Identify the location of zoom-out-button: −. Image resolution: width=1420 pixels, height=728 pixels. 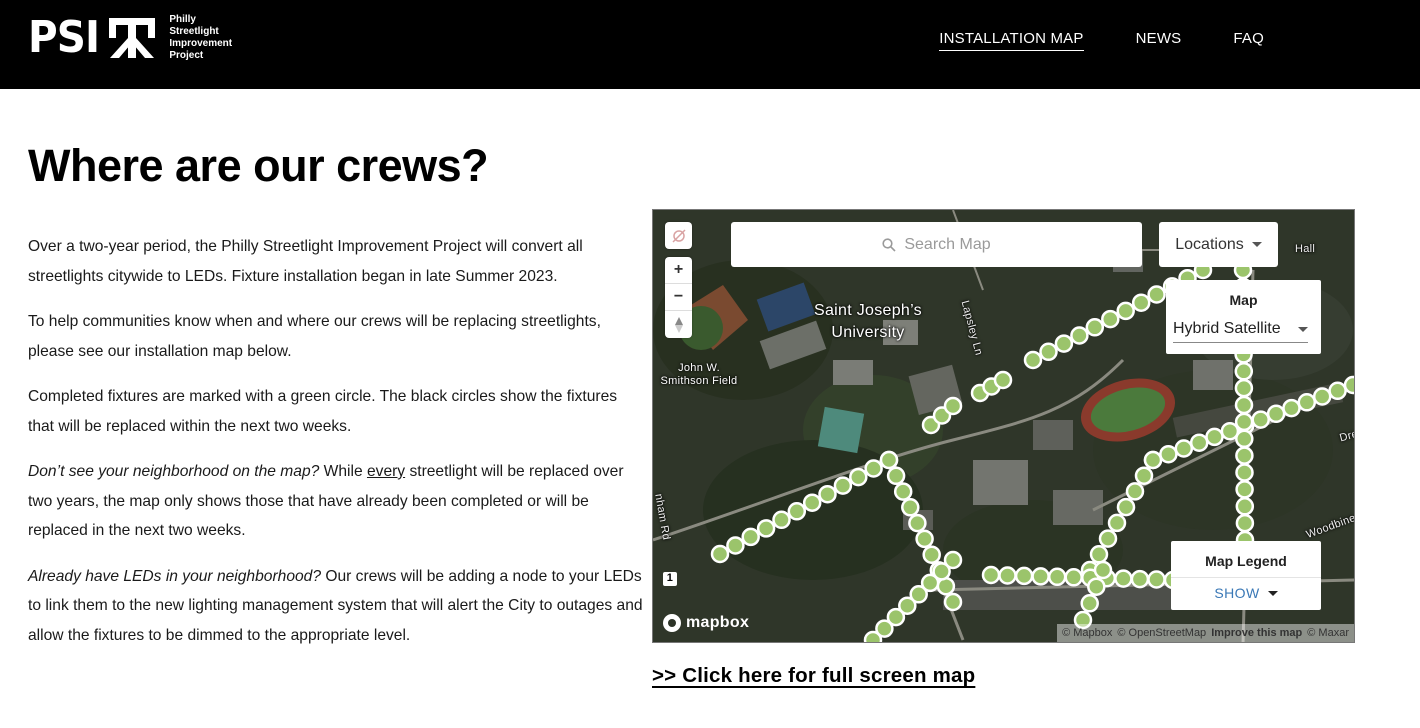
(678, 297).